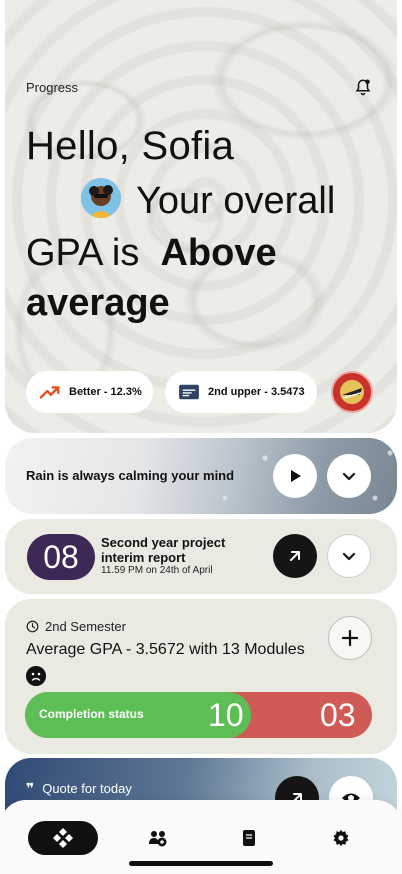 The width and height of the screenshot is (402, 874). What do you see at coordinates (151, 253) in the screenshot?
I see `gpa-text-line2: GPA is Above` at bounding box center [151, 253].